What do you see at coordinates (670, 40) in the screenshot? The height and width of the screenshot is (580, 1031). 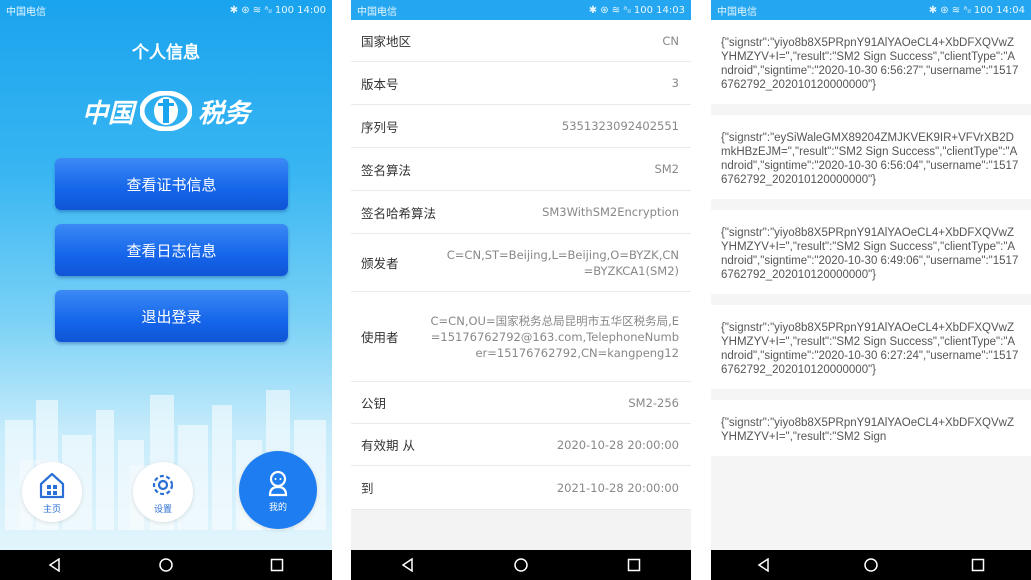 I see `cert-value: CN` at bounding box center [670, 40].